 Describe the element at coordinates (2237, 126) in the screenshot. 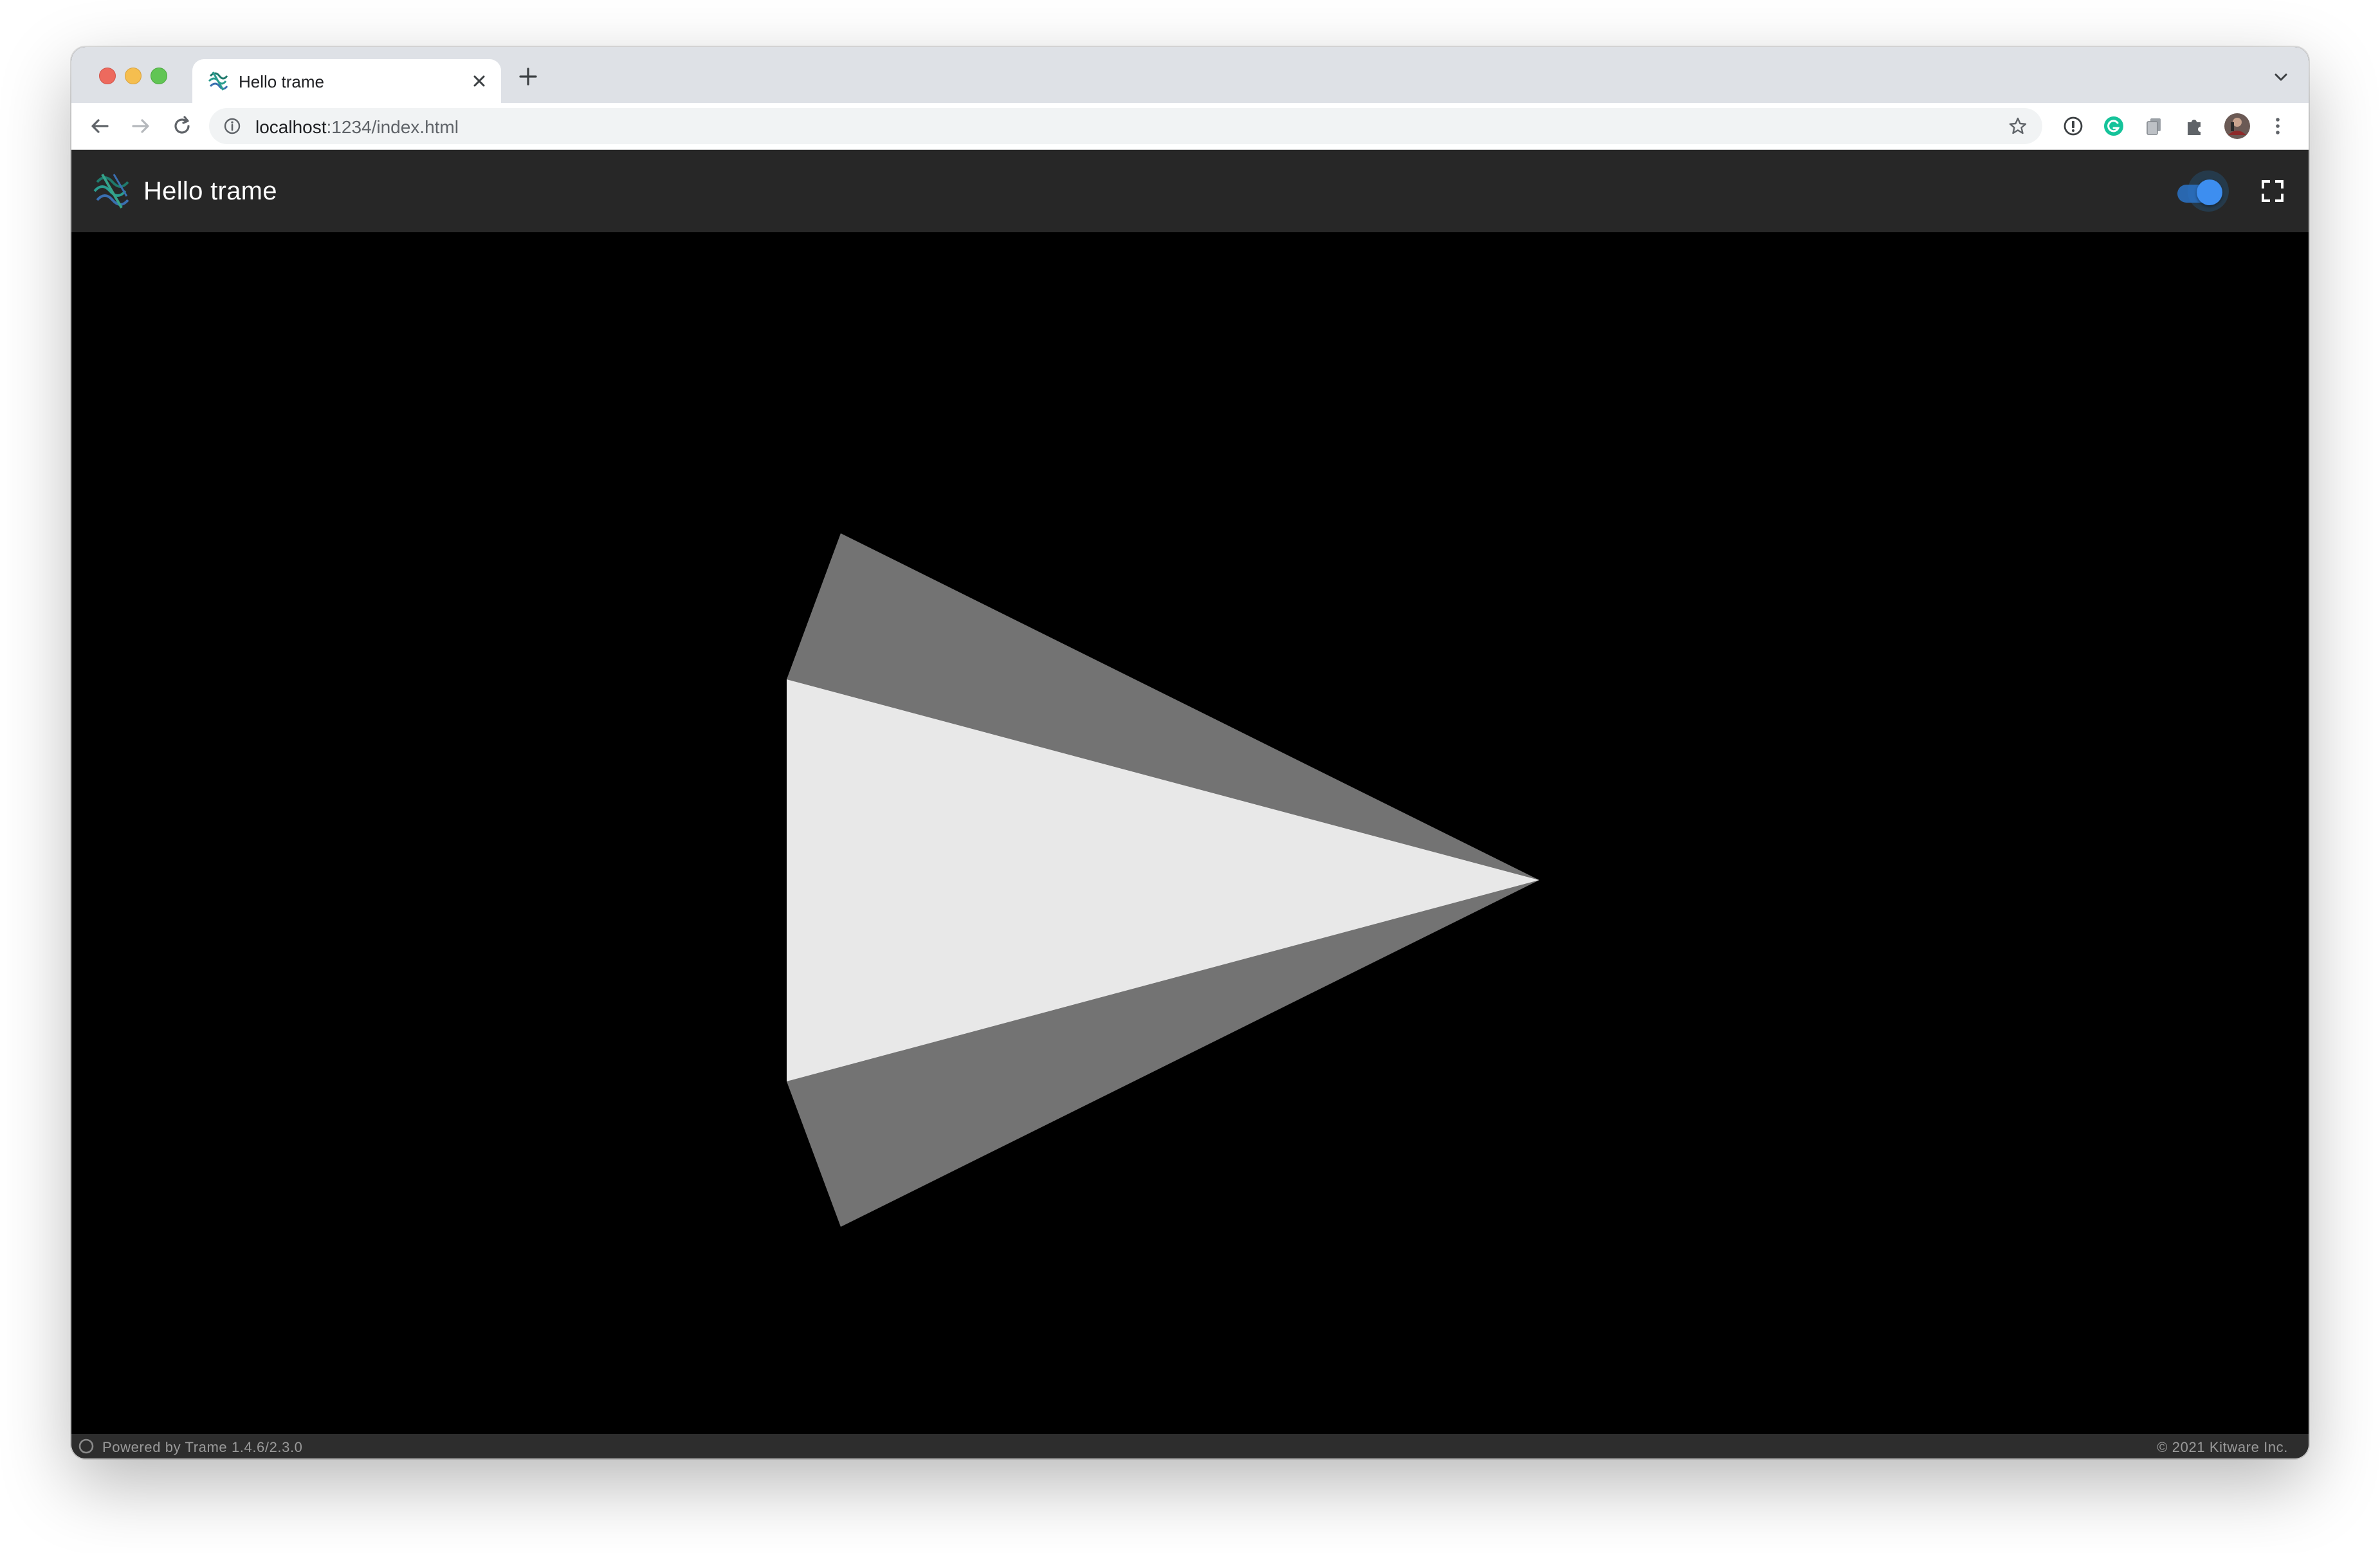

I see `profile-avatar-icon` at that location.